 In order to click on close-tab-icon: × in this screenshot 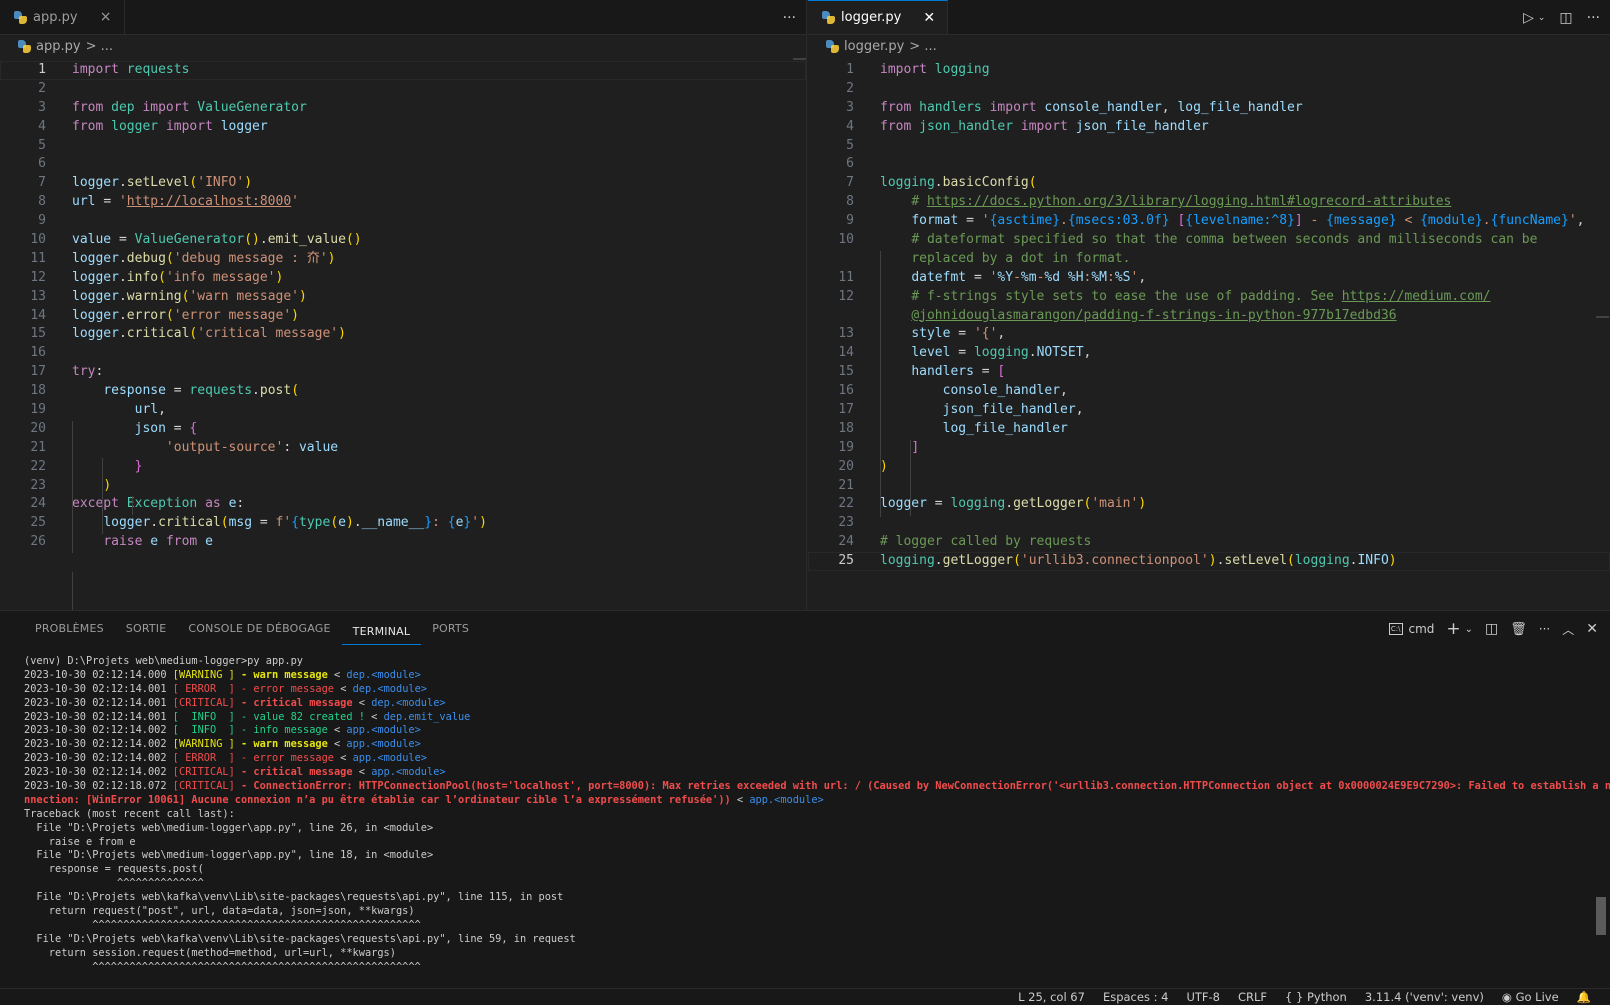, I will do `click(106, 17)`.